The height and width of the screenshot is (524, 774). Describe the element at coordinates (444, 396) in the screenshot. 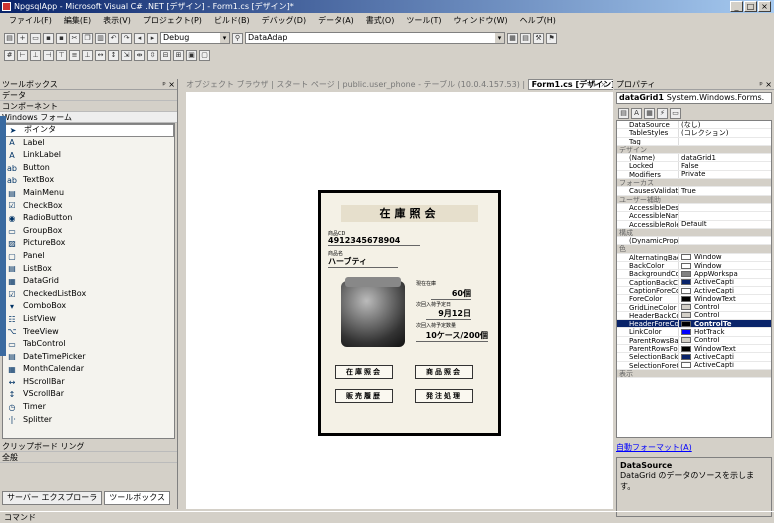

I see `order-process-button: 発注処理` at that location.